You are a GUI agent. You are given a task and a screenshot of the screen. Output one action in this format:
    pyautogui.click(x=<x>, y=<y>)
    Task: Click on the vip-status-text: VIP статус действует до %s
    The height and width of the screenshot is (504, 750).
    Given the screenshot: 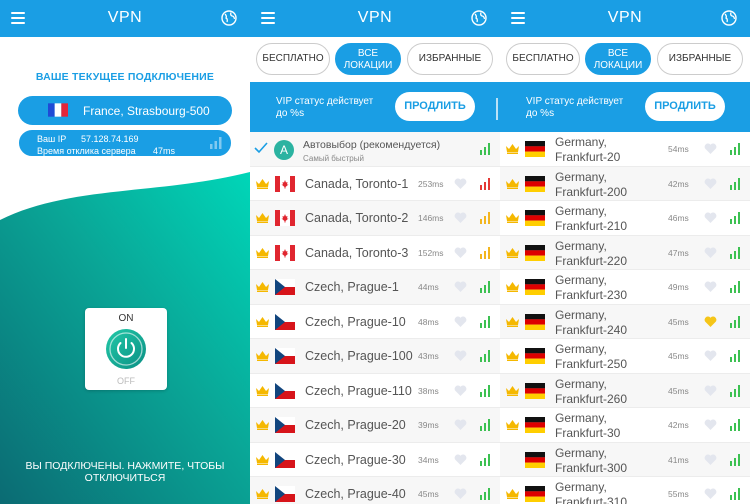 What is the action you would take?
    pyautogui.click(x=575, y=107)
    